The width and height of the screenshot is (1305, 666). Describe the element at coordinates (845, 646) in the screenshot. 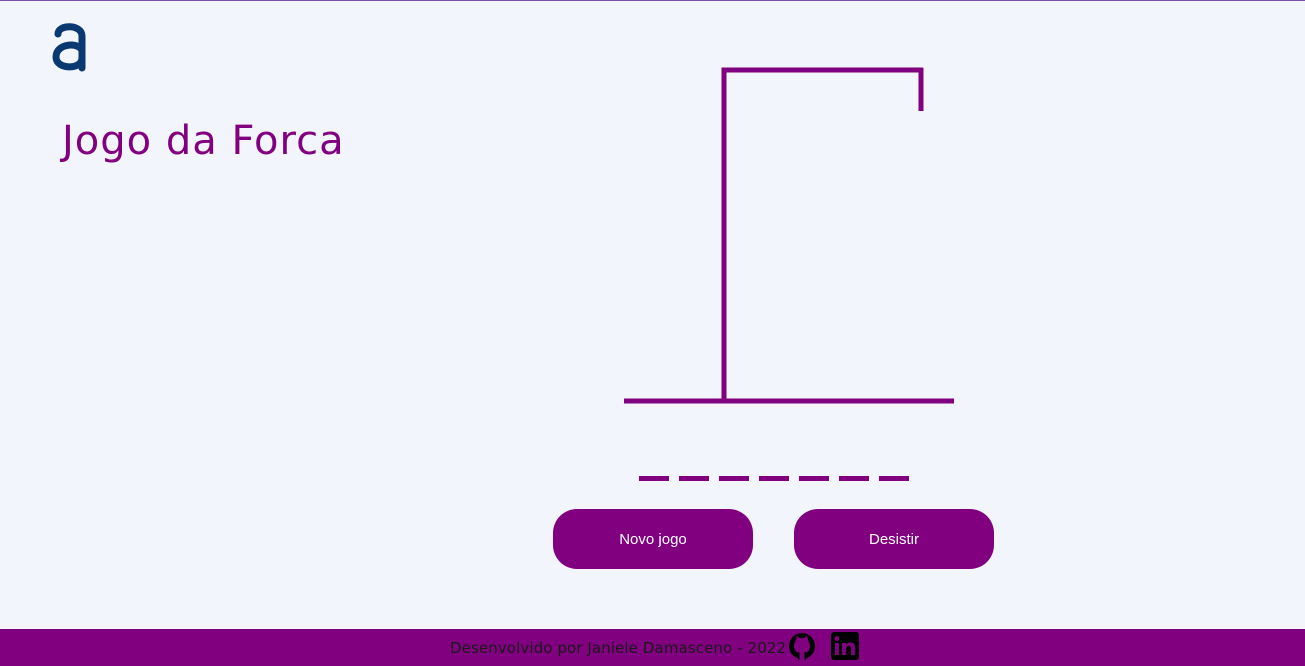

I see `linkedin-icon` at that location.